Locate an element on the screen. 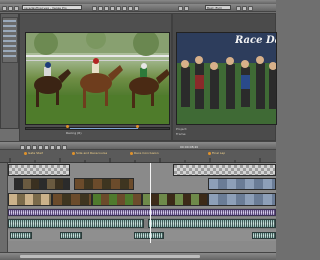  timeline-scrollbar is located at coordinates (138, 256).